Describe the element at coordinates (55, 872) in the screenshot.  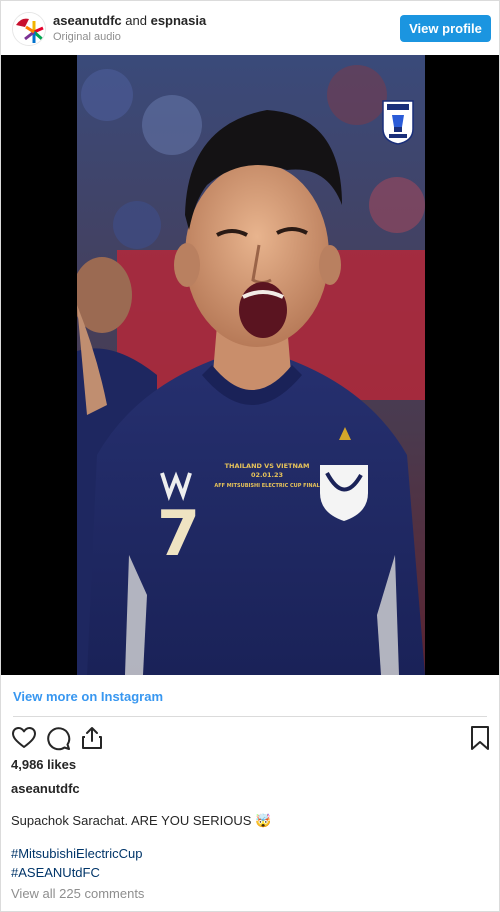
I see `hashtag-link: #ASEANUtdFC` at that location.